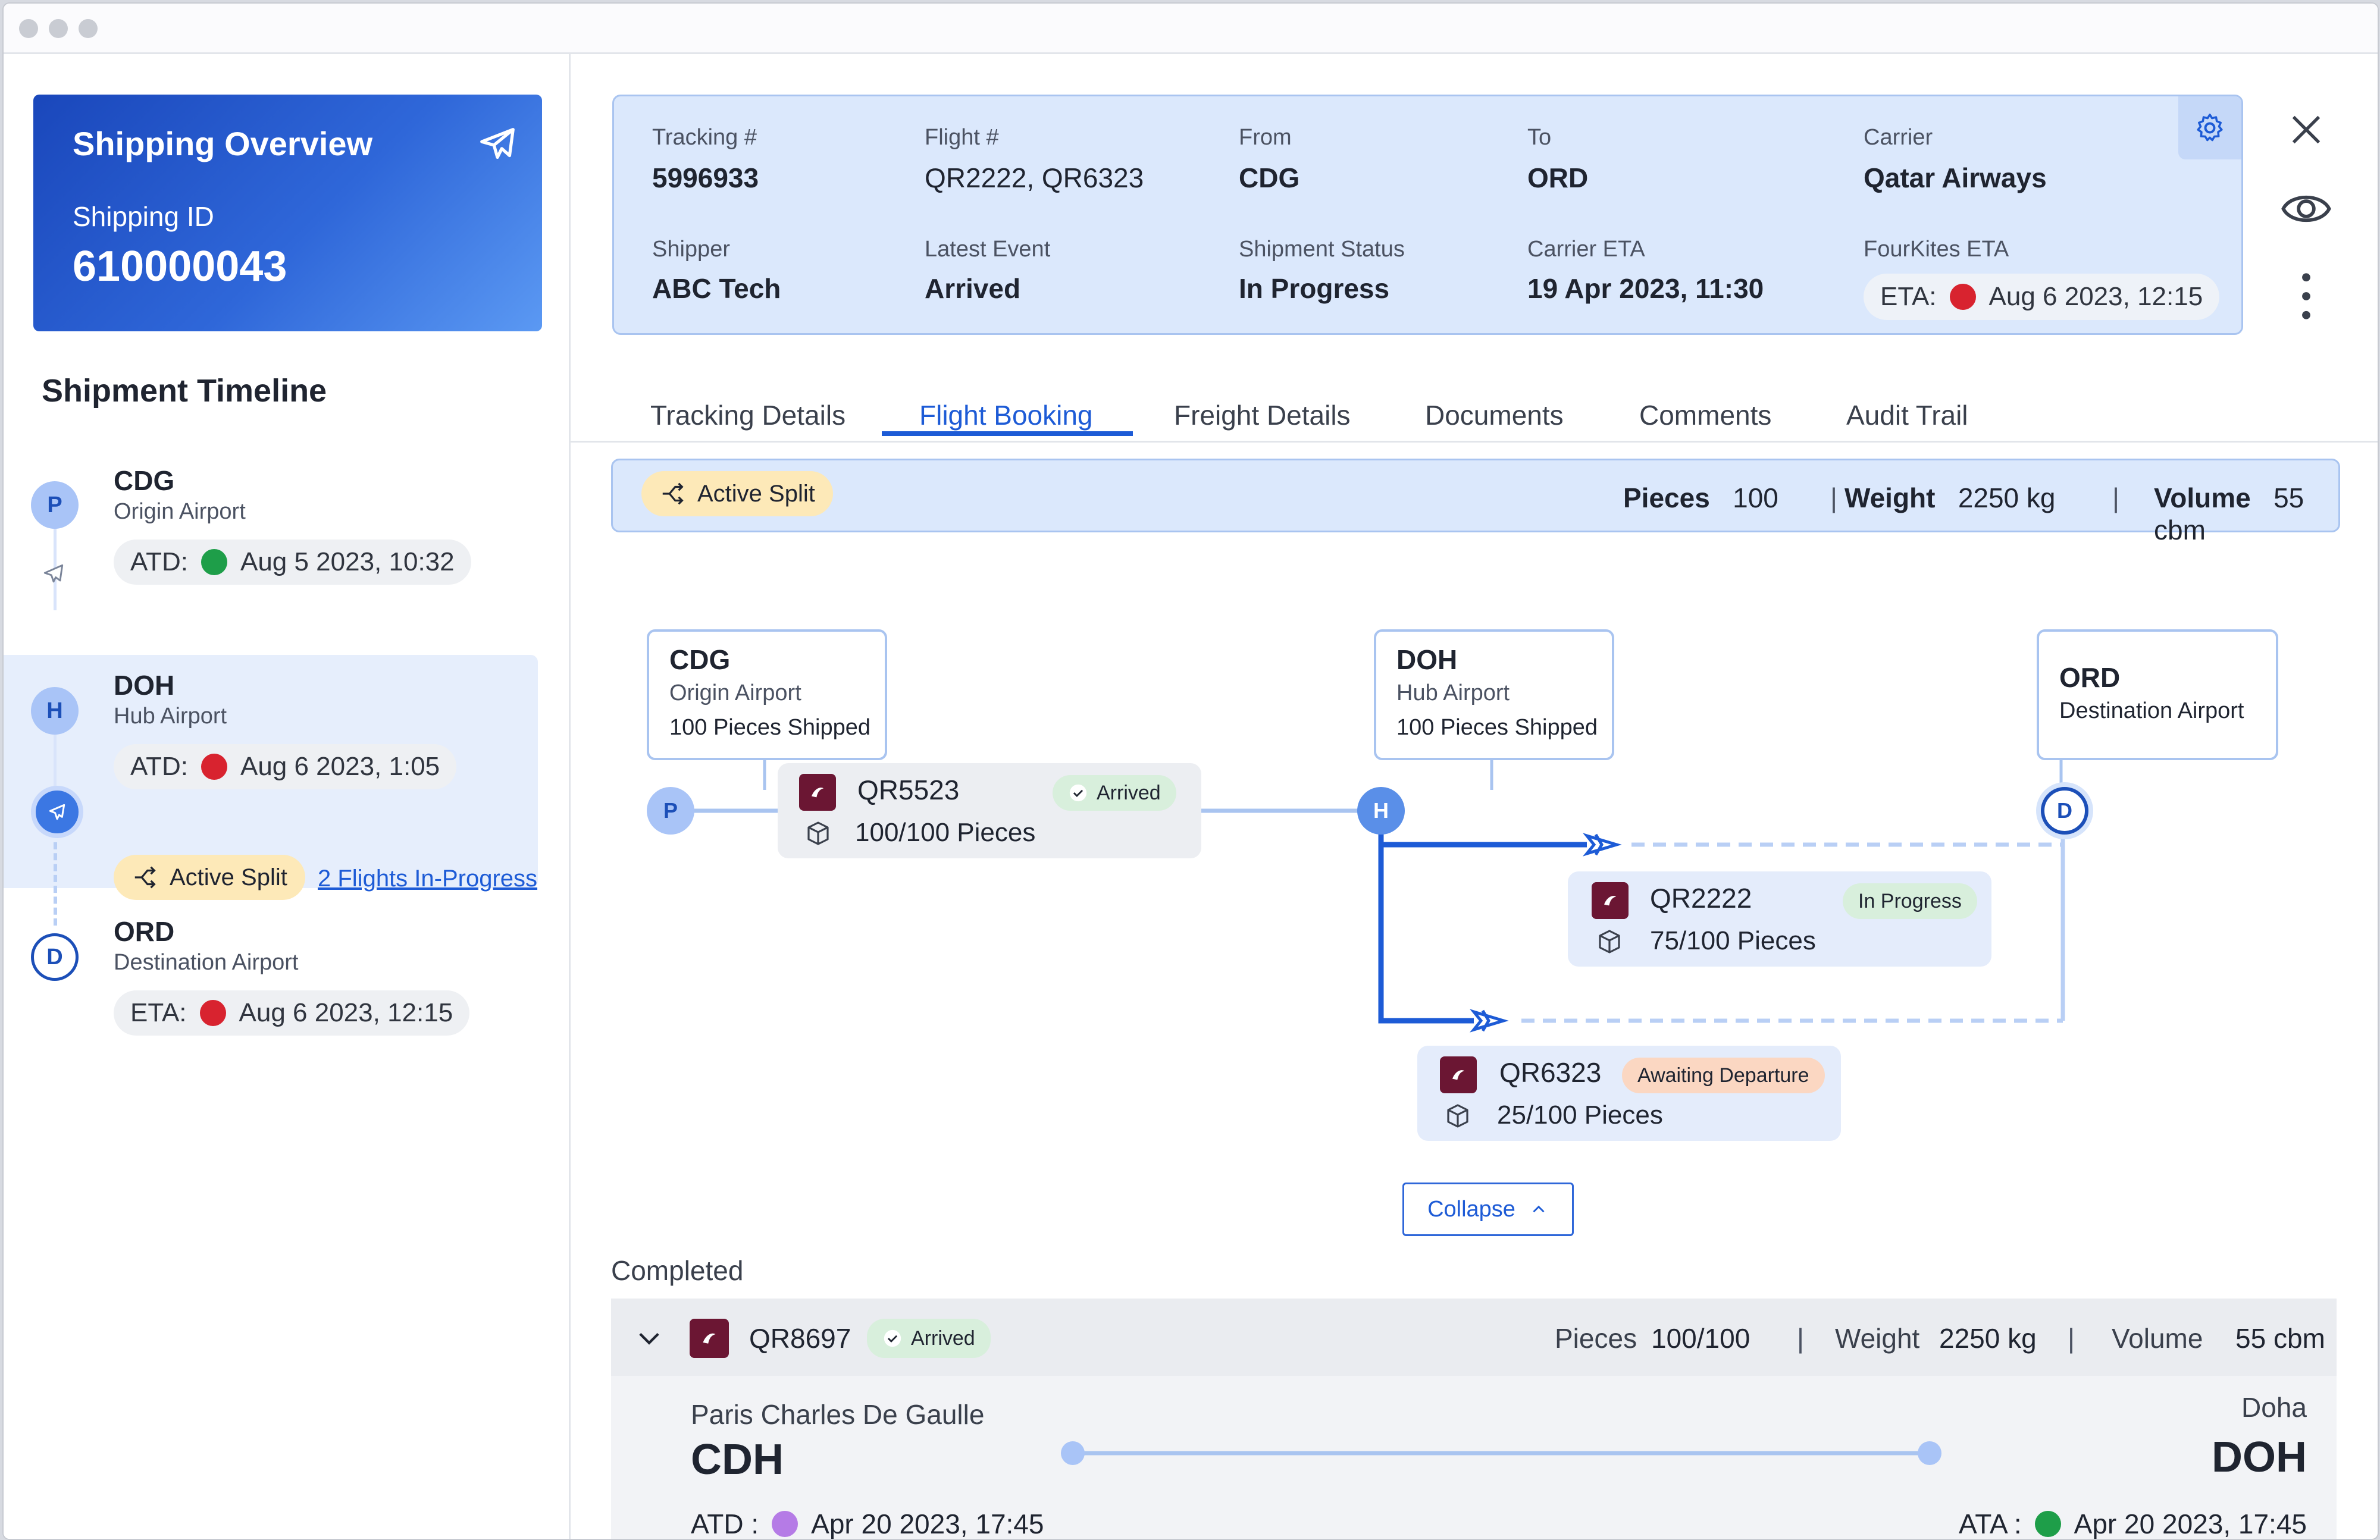 This screenshot has height=1540, width=2380. Describe the element at coordinates (1629, 1093) in the screenshot. I see `flight-card: QR6323 Awaiting Departure 25/100 Pieces` at that location.